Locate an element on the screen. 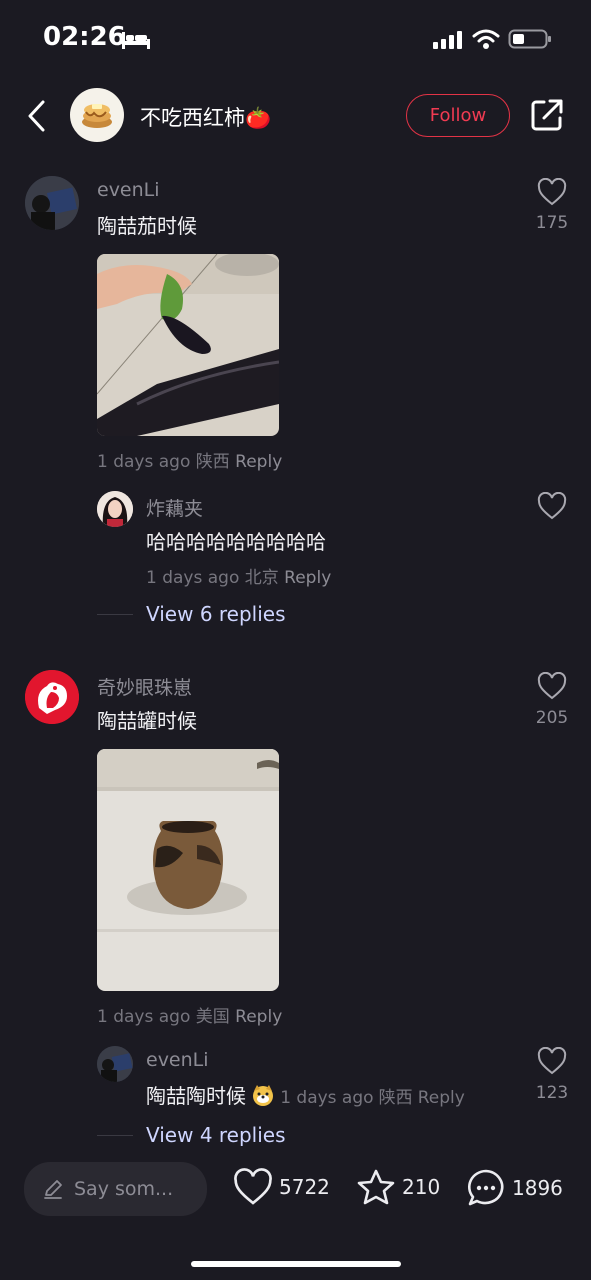  reply-meta: 1 days ago 北京 Reply is located at coordinates (238, 575).